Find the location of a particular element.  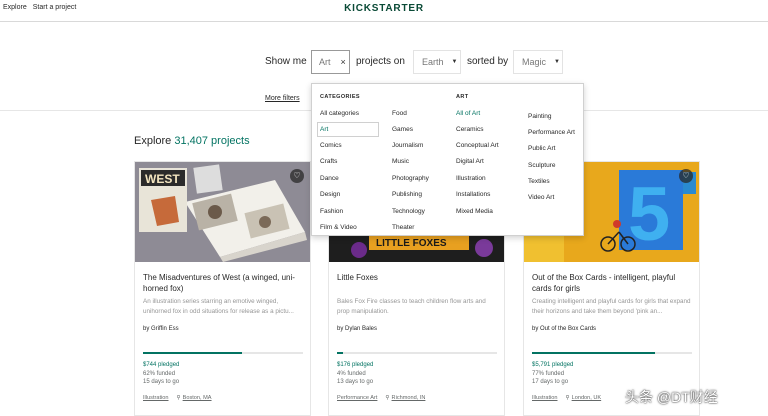

clear-icon: × is located at coordinates (343, 62).